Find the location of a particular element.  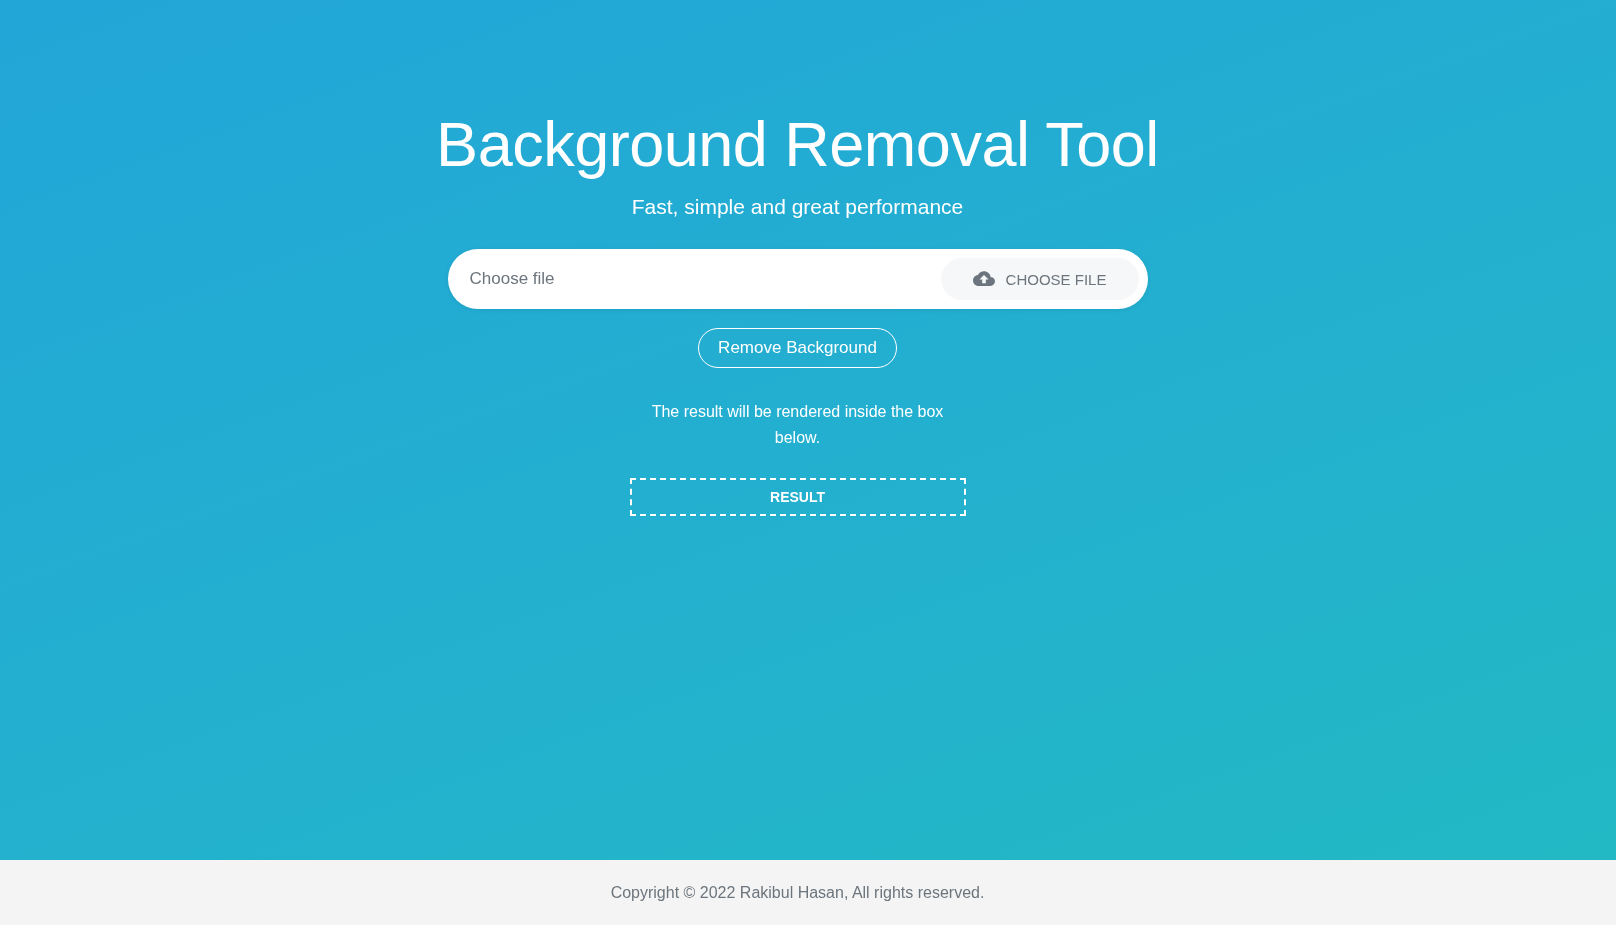

cloud-upload-icon is located at coordinates (983, 279).